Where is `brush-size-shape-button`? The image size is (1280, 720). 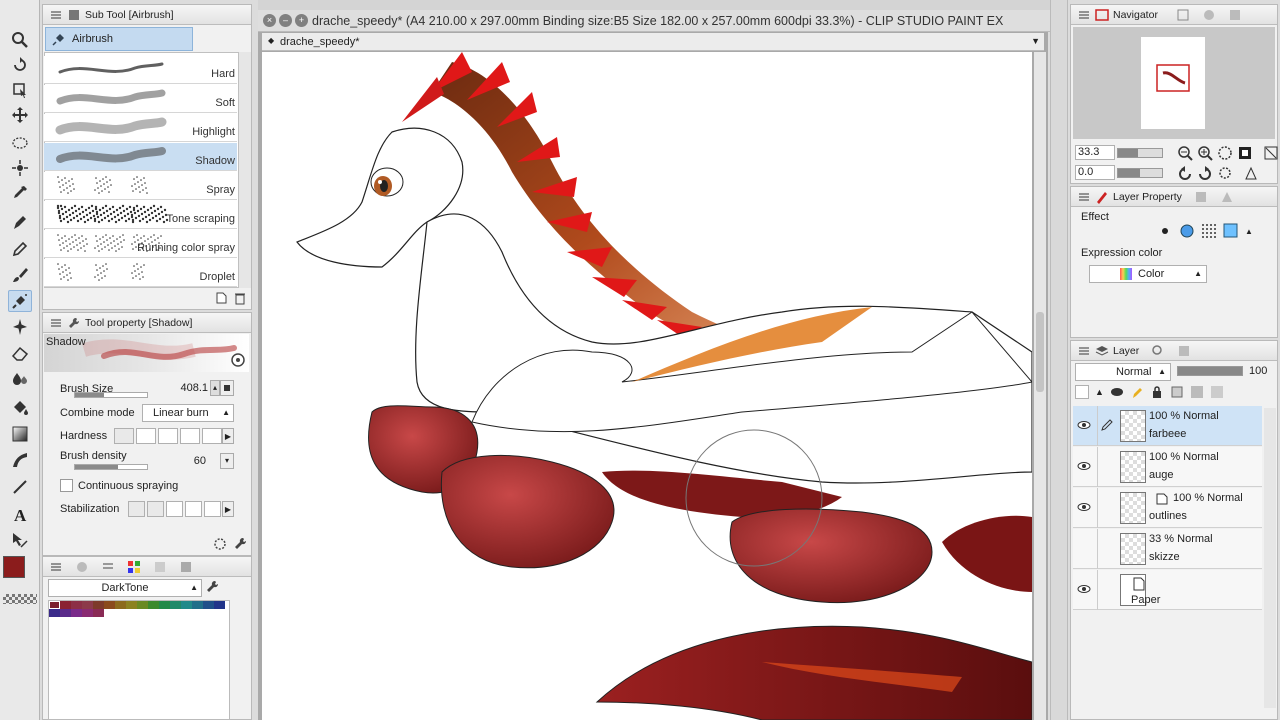
brush-size-shape-button is located at coordinates (227, 388).